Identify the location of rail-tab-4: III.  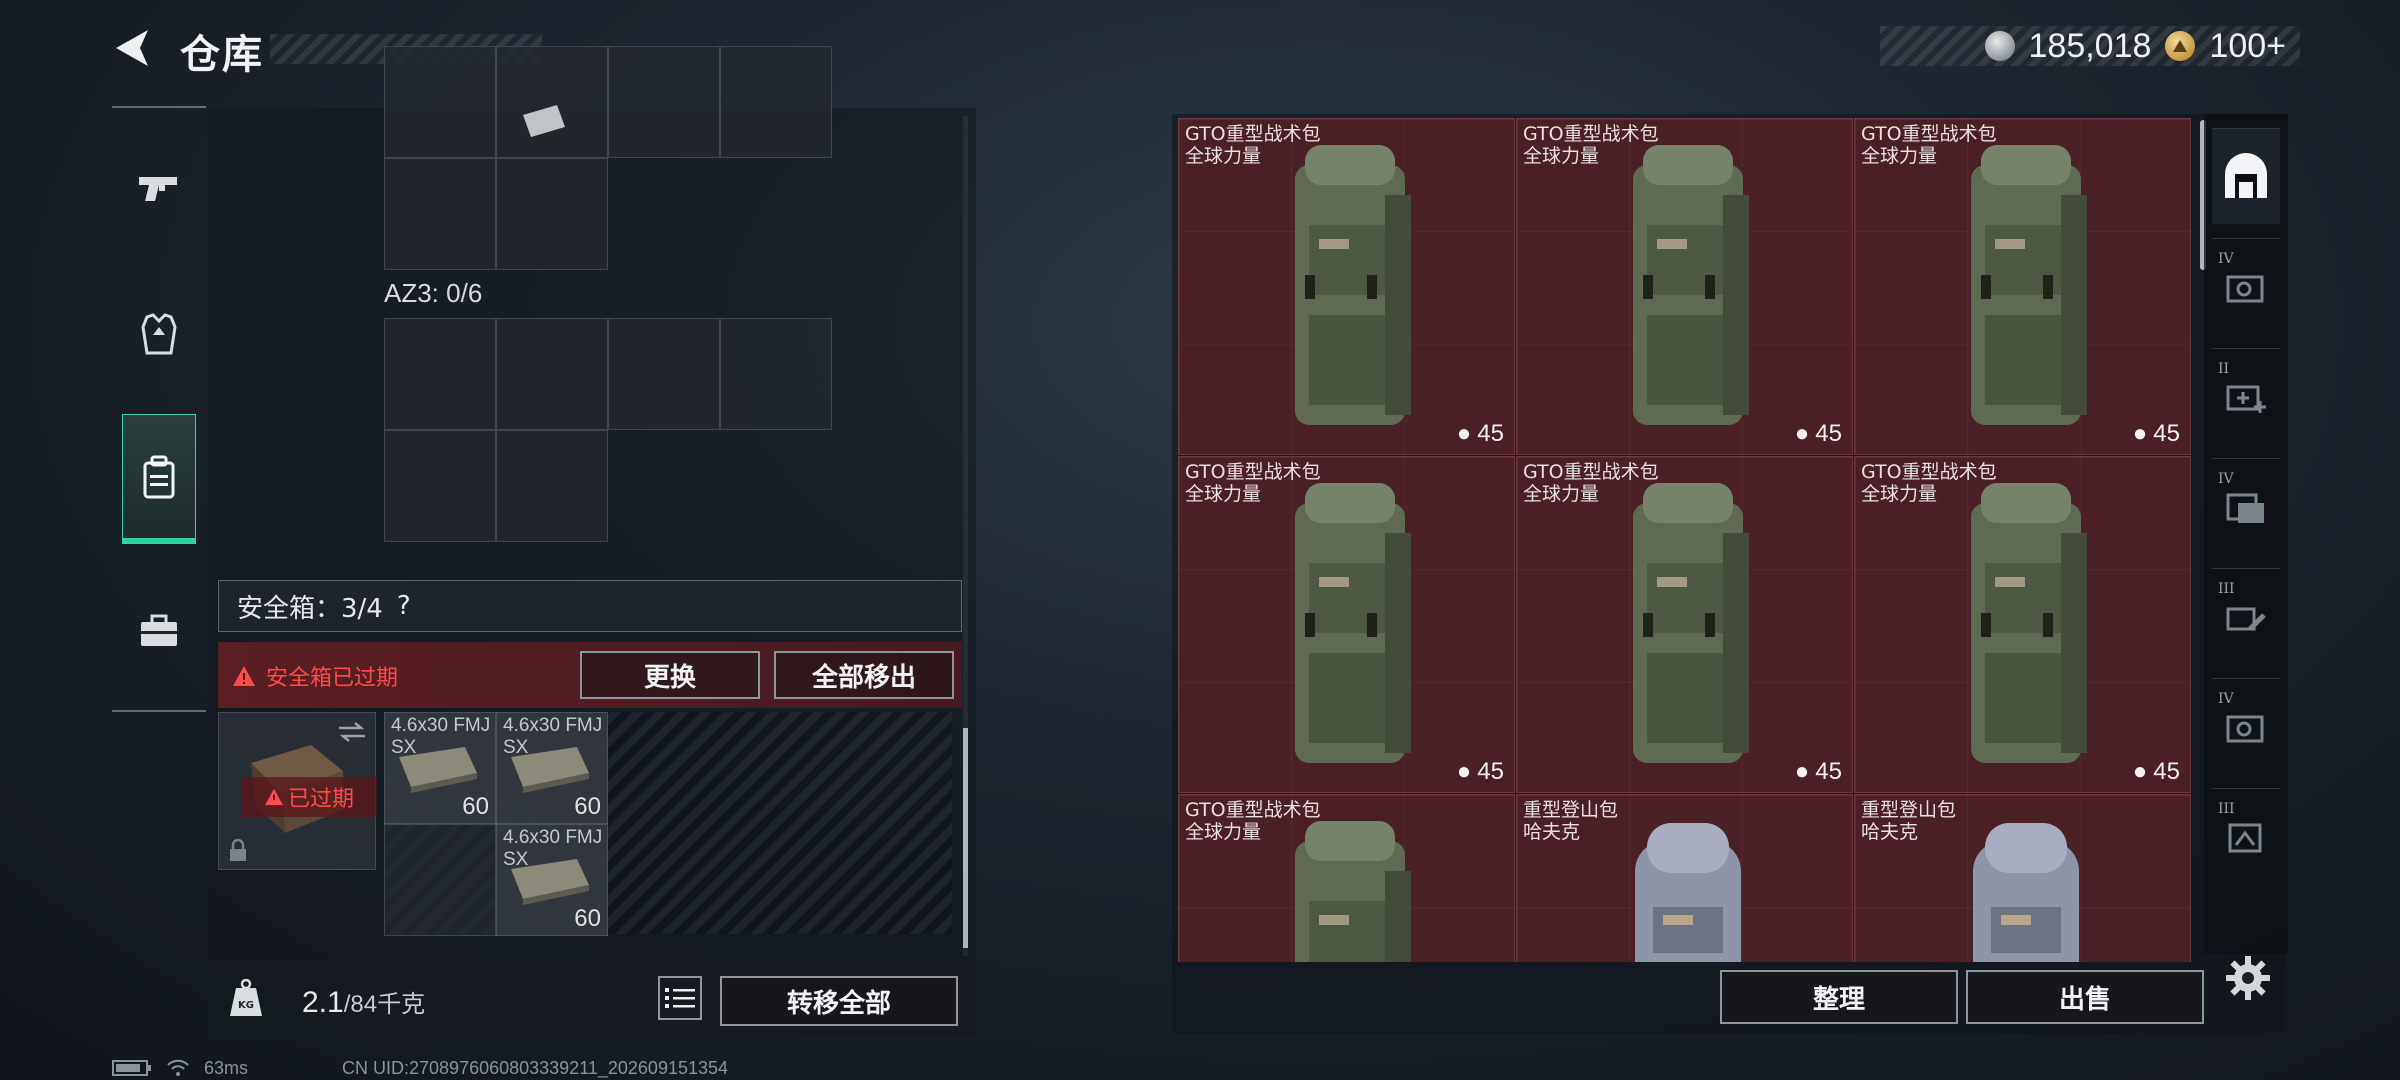
(2246, 616).